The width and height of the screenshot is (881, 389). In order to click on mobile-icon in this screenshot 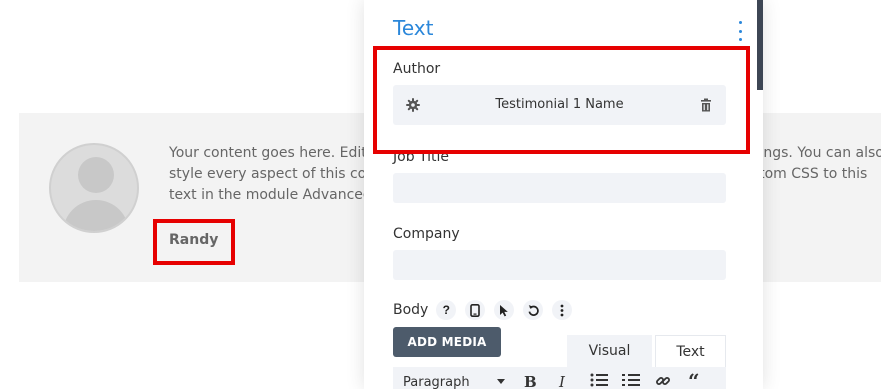, I will do `click(475, 310)`.